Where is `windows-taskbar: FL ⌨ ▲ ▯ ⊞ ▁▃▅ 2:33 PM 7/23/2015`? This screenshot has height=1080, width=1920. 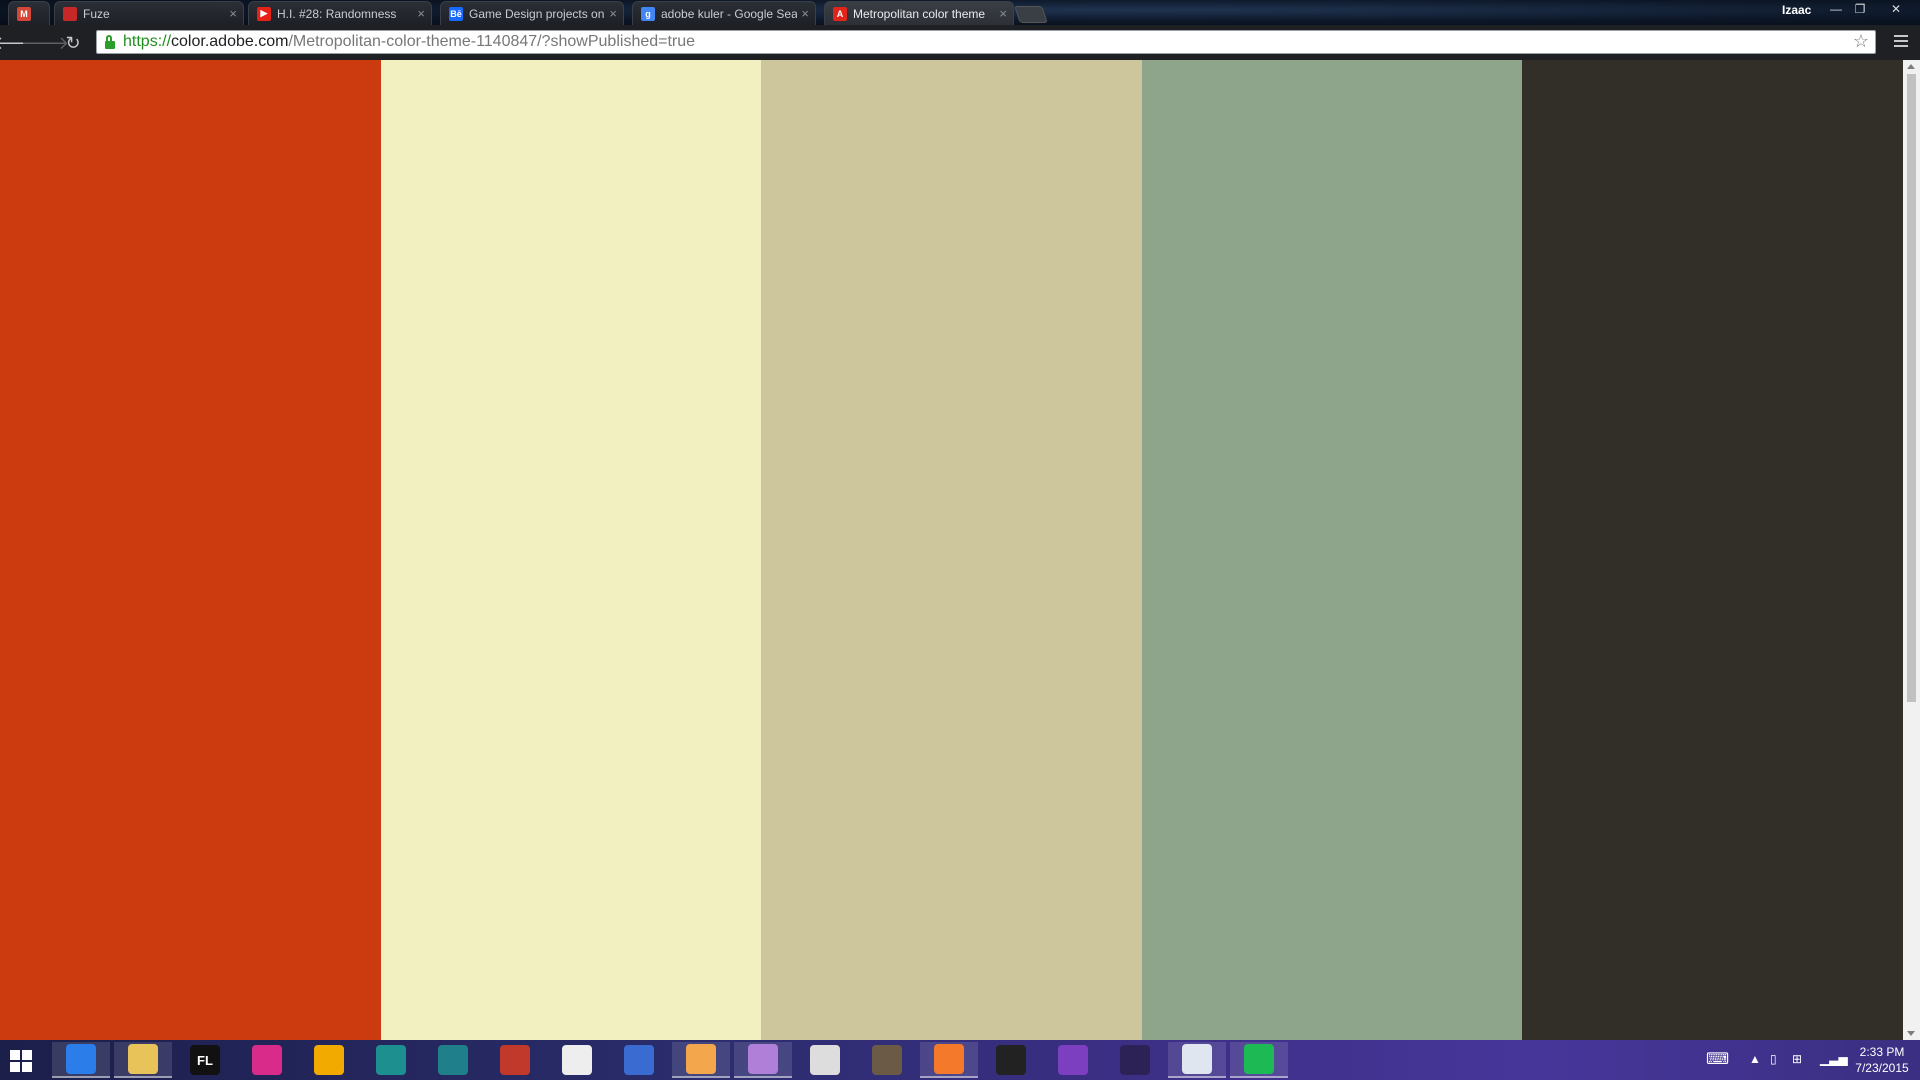
windows-taskbar: FL ⌨ ▲ ▯ ⊞ ▁▃▅ 2:33 PM 7/23/2015 is located at coordinates (960, 1060).